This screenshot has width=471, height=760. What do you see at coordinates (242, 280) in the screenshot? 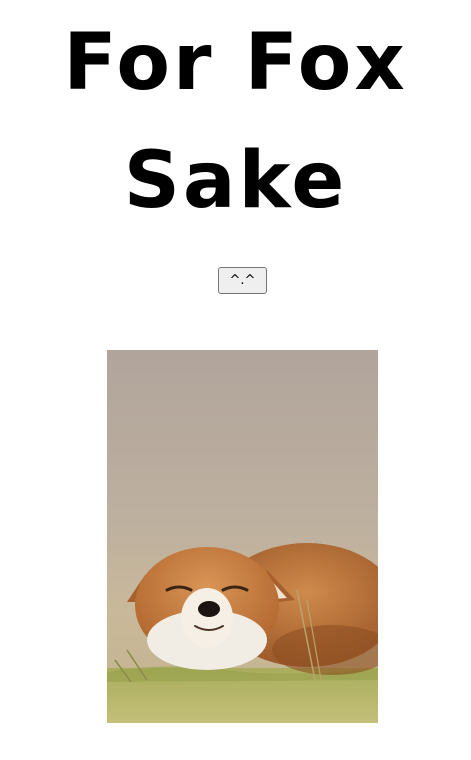
I see `smile-button: ^.^` at bounding box center [242, 280].